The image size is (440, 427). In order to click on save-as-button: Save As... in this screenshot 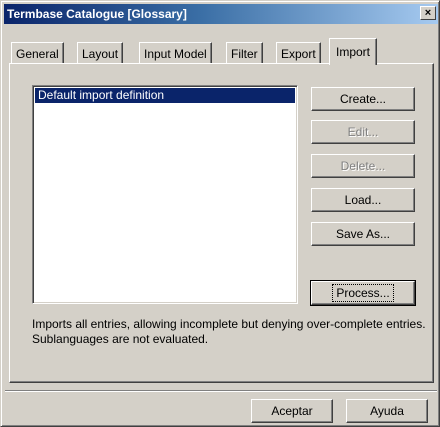, I will do `click(363, 234)`.